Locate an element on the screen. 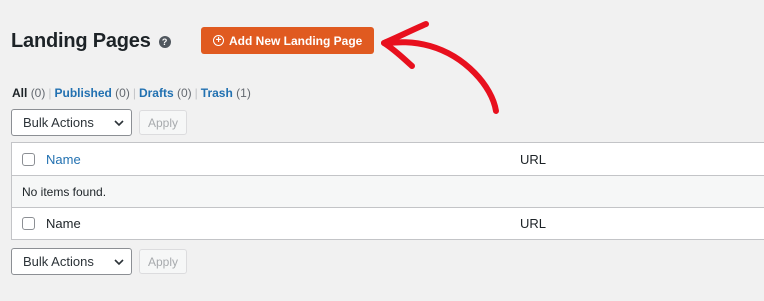 This screenshot has height=301, width=764. apply-button-bottom: Apply is located at coordinates (163, 261).